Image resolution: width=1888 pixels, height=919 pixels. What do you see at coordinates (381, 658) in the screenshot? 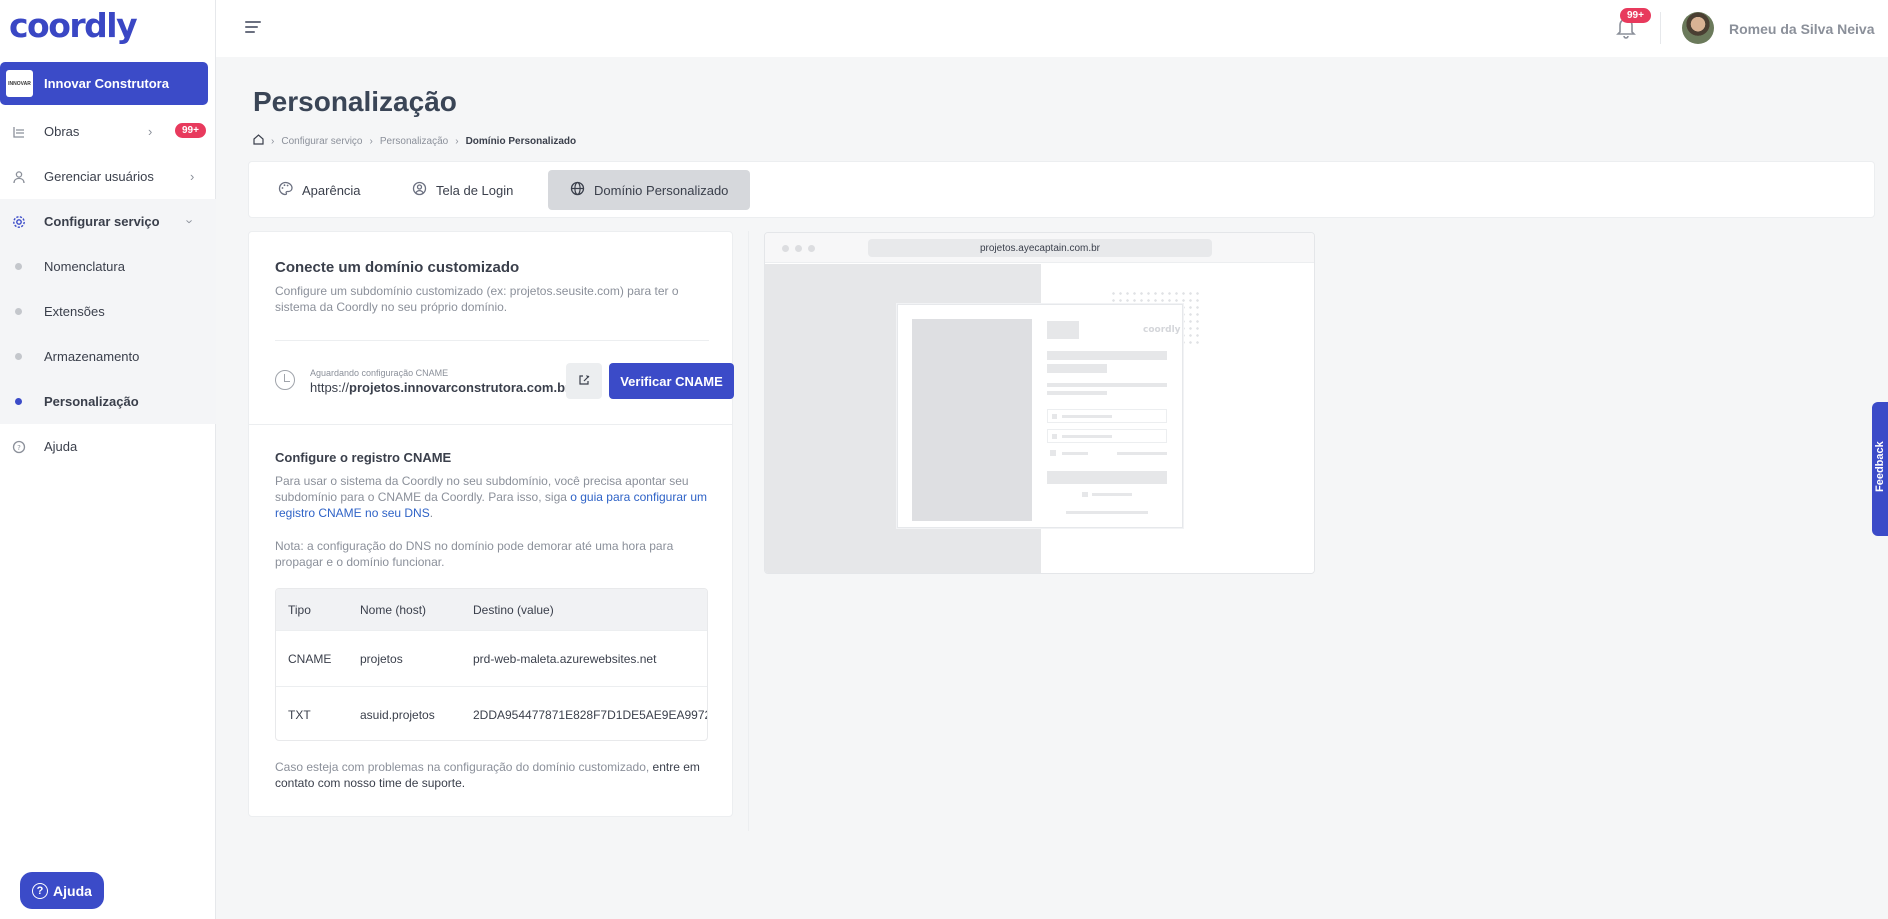
I see `table-cell: projetos` at bounding box center [381, 658].